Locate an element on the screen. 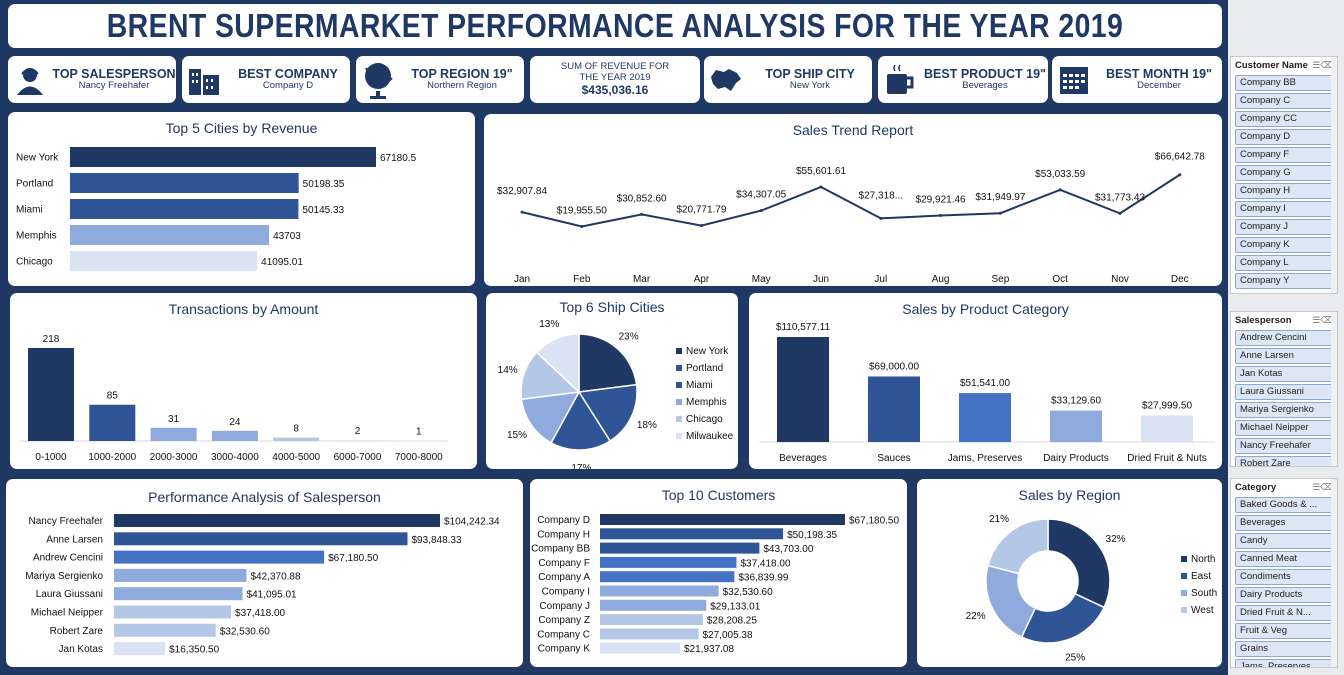 The height and width of the screenshot is (675, 1344). slicer-item: Company J is located at coordinates (1284, 227).